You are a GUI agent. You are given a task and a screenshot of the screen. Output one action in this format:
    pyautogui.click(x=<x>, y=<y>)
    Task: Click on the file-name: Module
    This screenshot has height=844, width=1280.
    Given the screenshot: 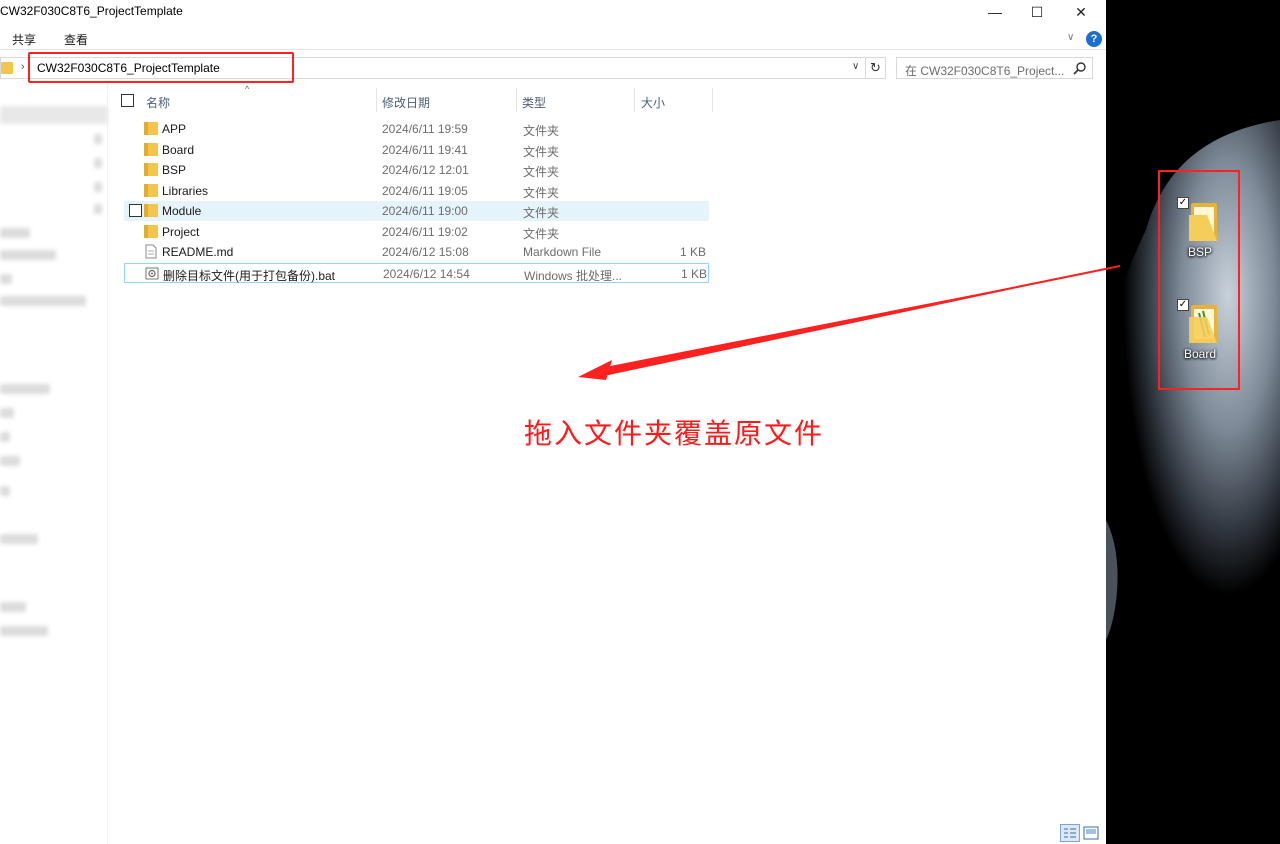 What is the action you would take?
    pyautogui.click(x=181, y=211)
    